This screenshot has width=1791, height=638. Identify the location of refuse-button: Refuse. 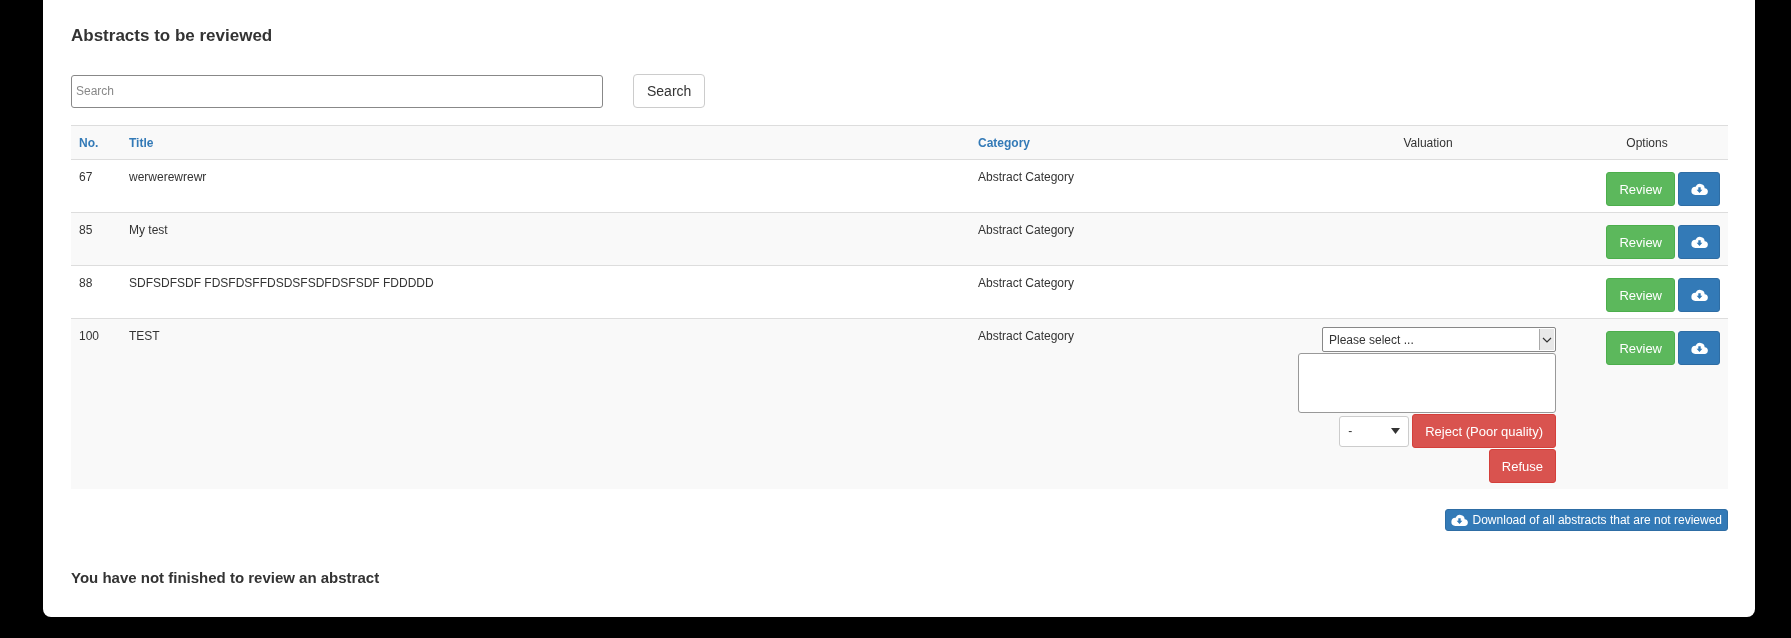
(1522, 466).